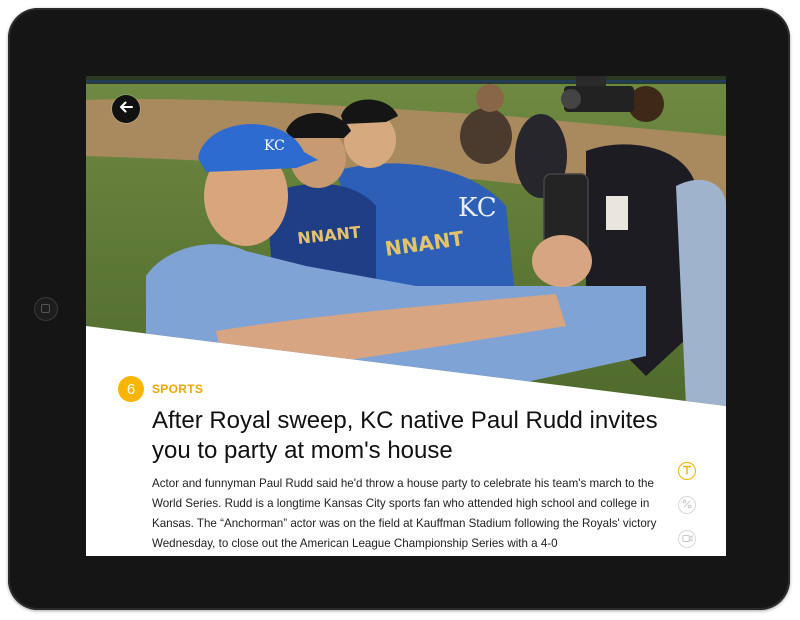  I want to click on article-tools, so click(687, 509).